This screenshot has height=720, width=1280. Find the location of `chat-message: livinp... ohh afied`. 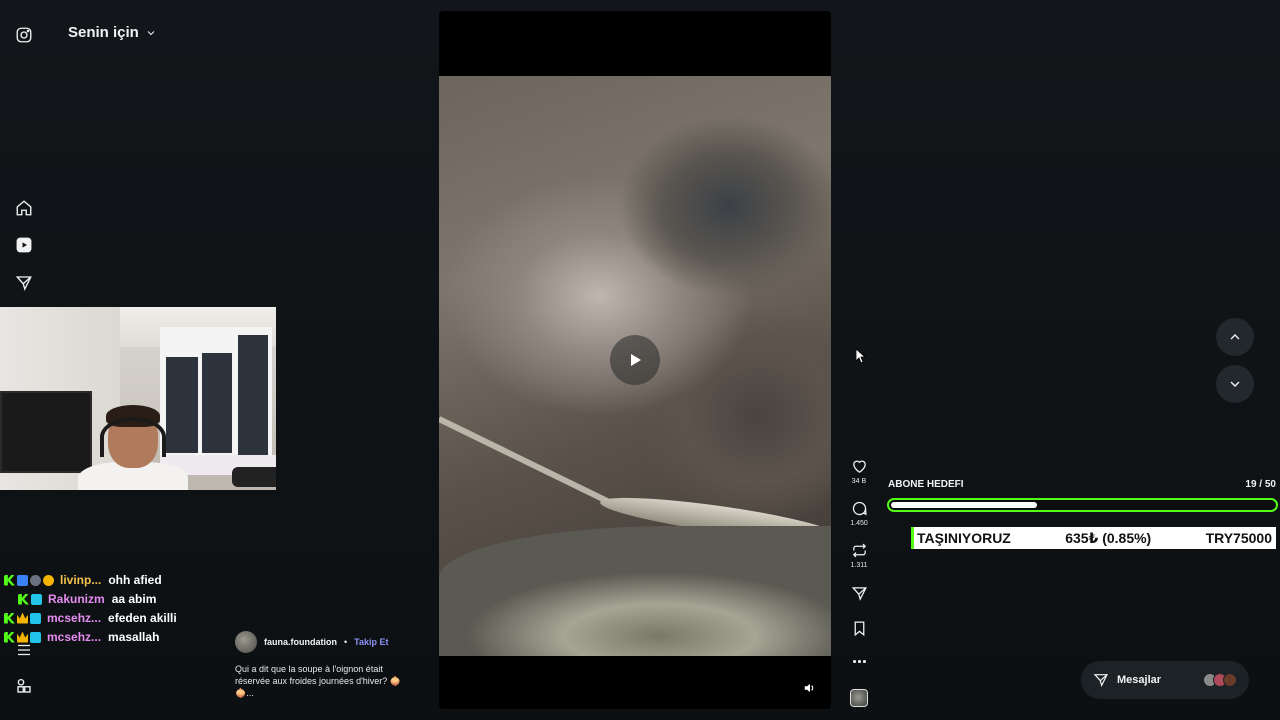

chat-message: livinp... ohh afied is located at coordinates (83, 580).